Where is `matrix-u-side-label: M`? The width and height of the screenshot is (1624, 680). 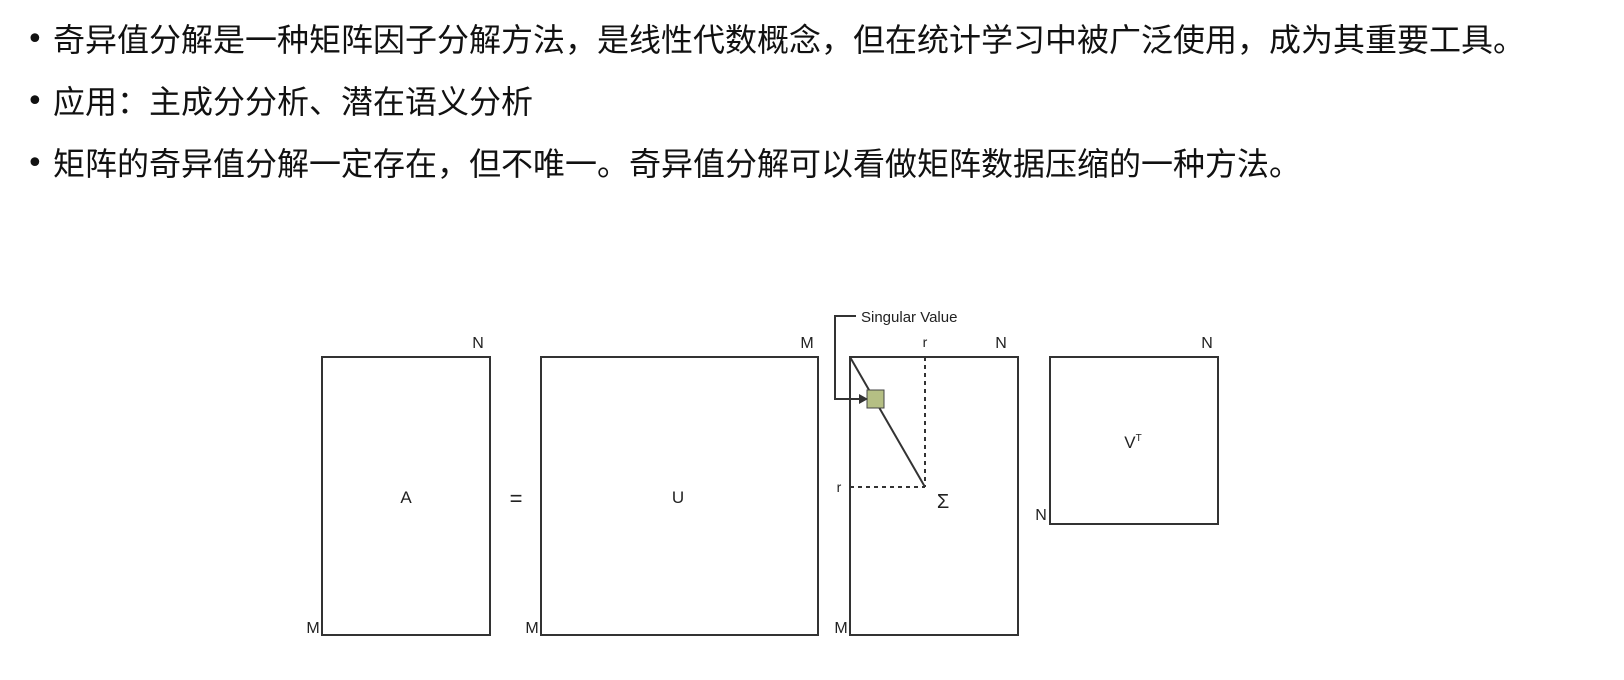 matrix-u-side-label: M is located at coordinates (531, 628).